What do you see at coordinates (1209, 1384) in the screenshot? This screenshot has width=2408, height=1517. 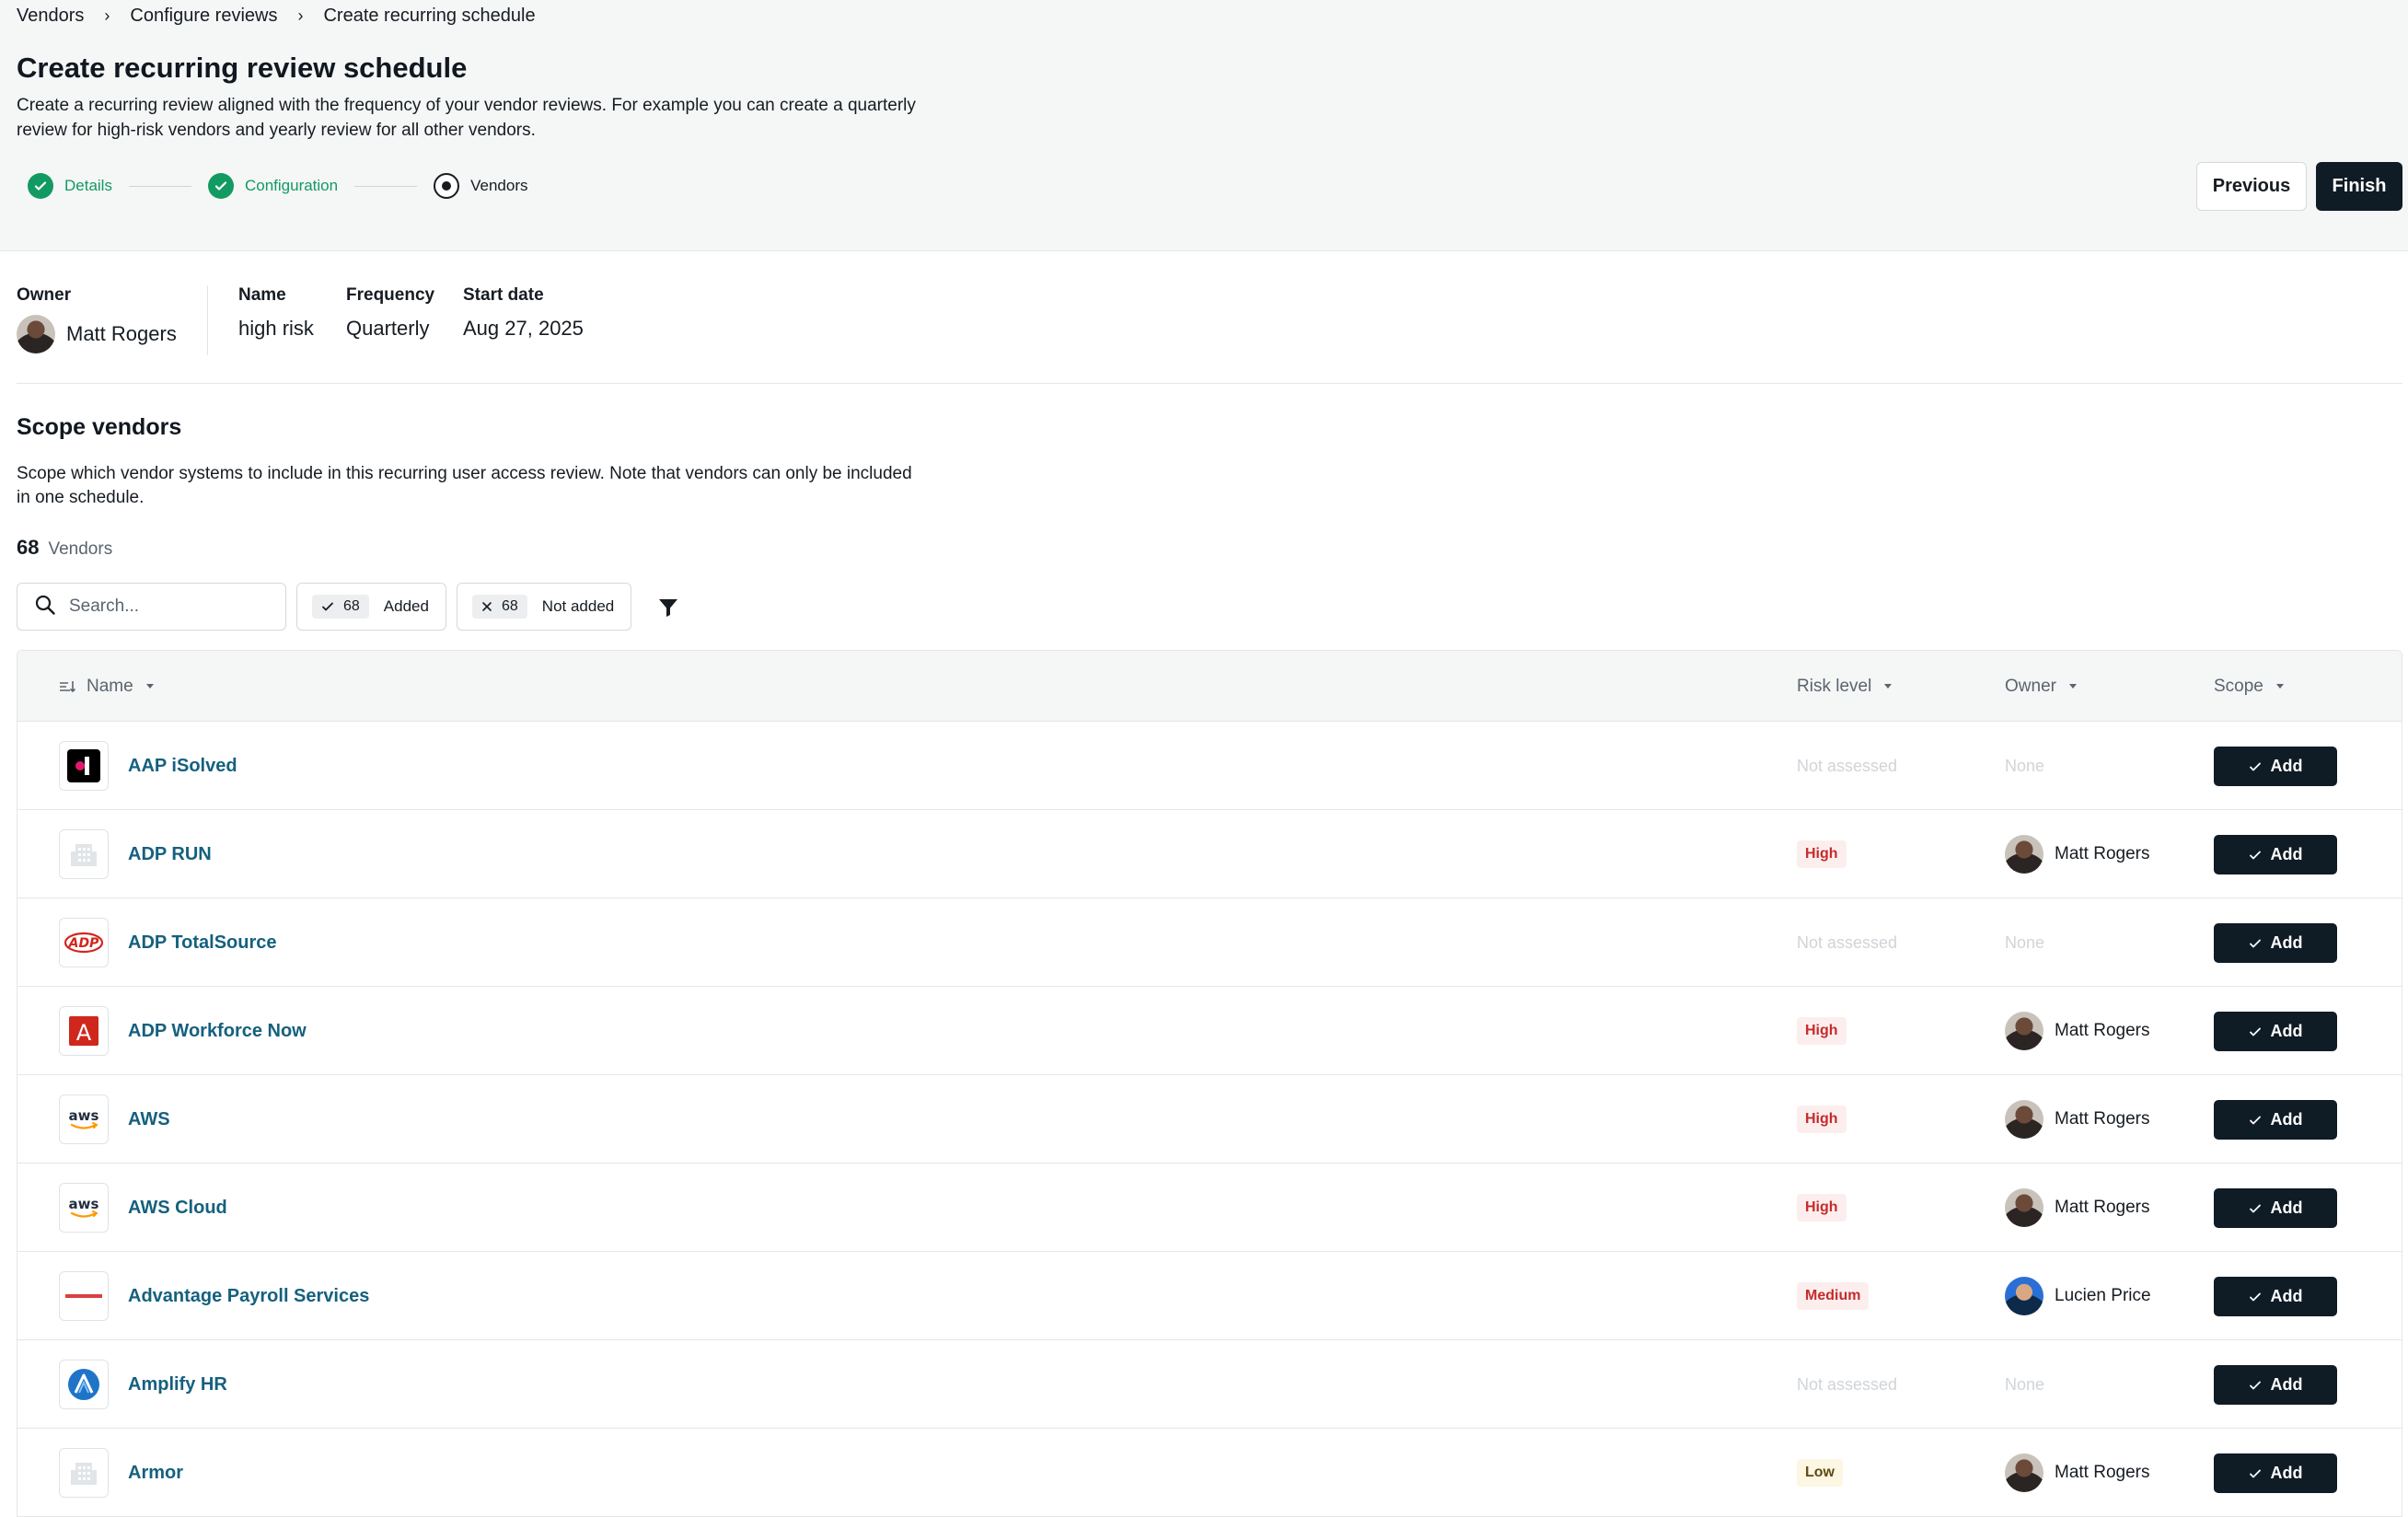 I see `table-row: Amplify HR Not assessed None Add` at bounding box center [1209, 1384].